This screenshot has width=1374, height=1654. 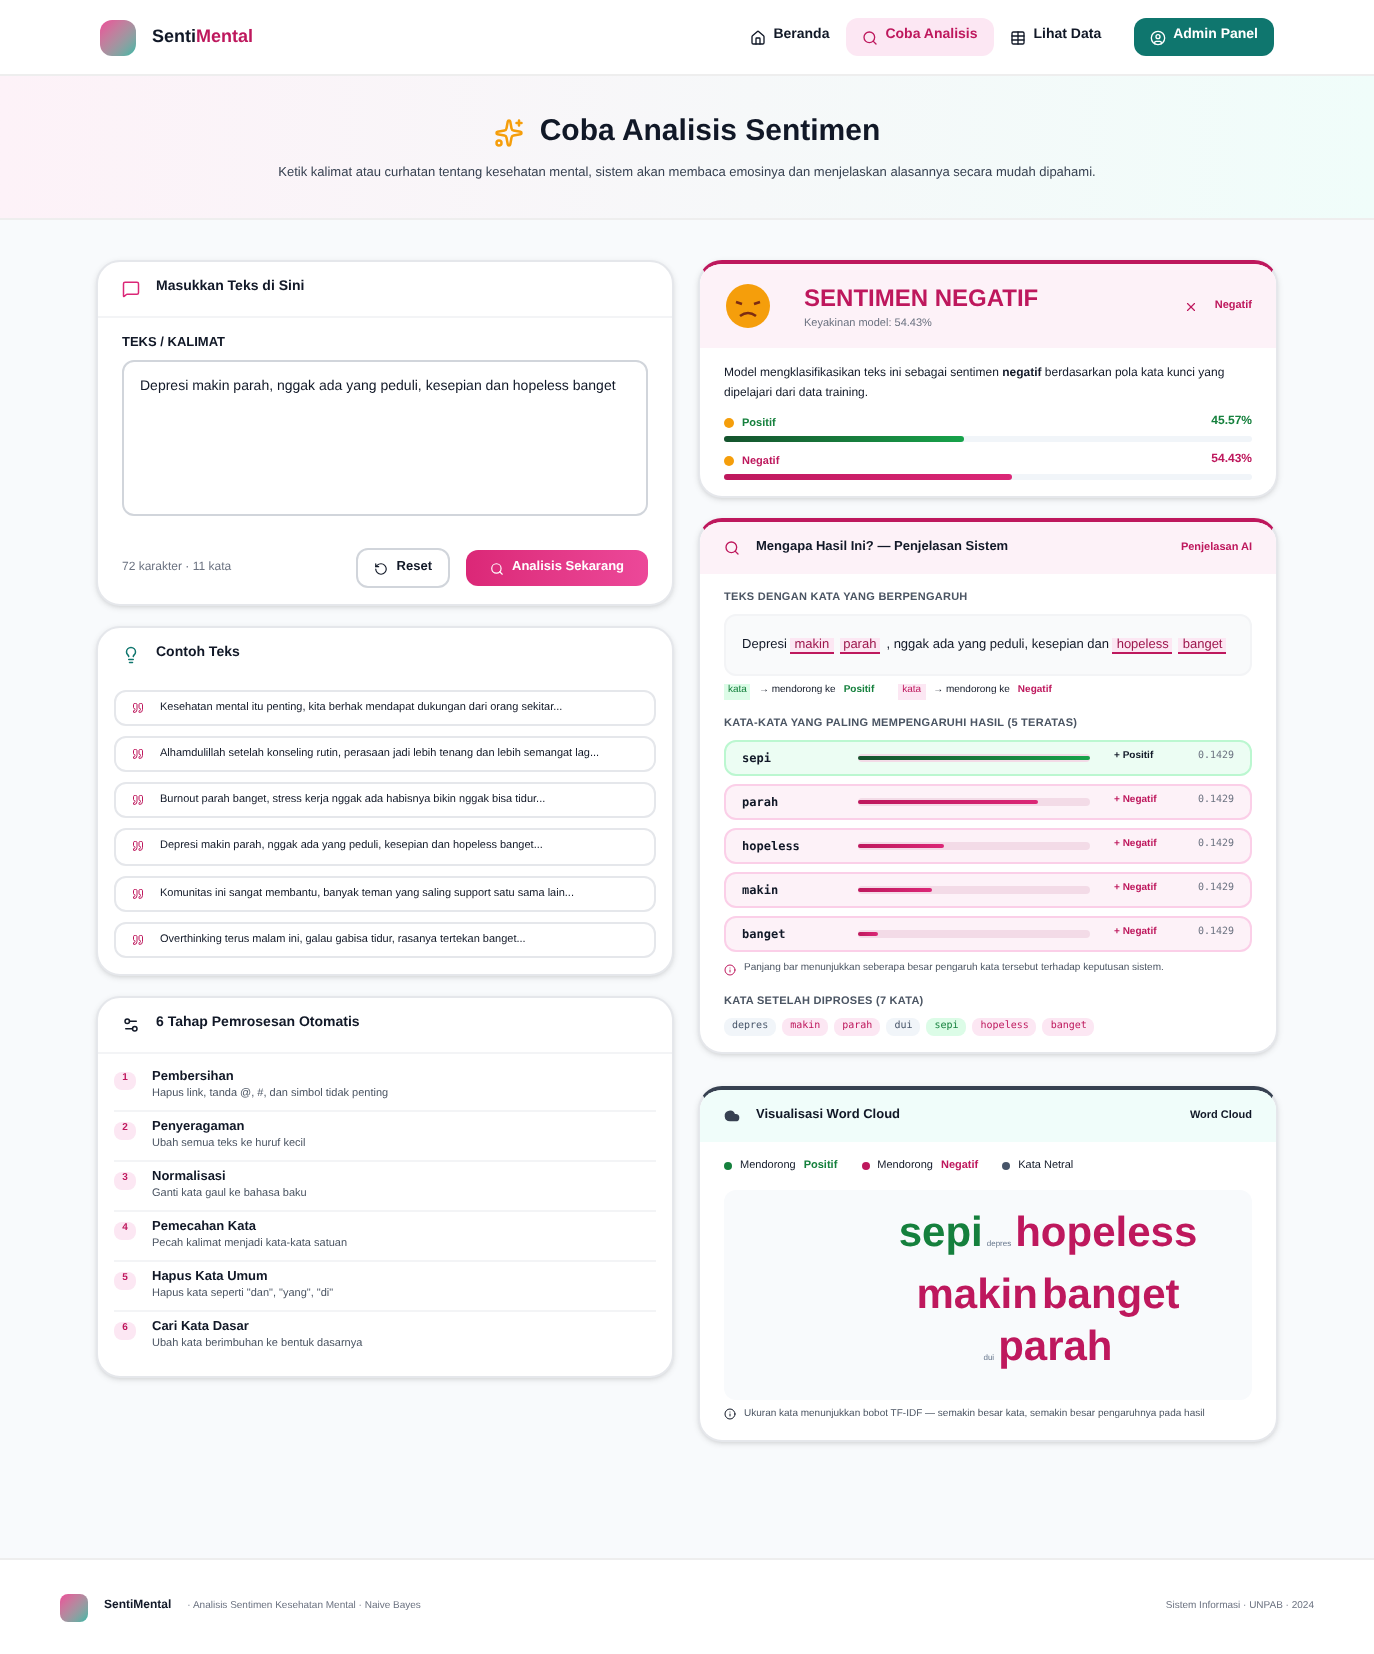 I want to click on cloud-word: banget, so click(x=1110, y=1295).